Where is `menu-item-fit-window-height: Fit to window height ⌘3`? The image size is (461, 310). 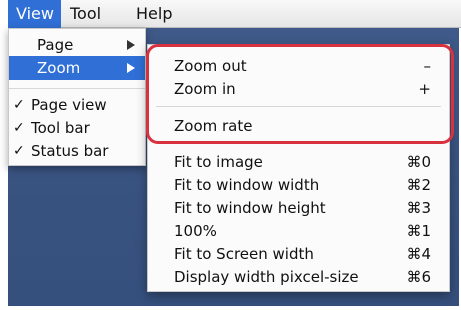
menu-item-fit-window-height: Fit to window height ⌘3 is located at coordinates (298, 208).